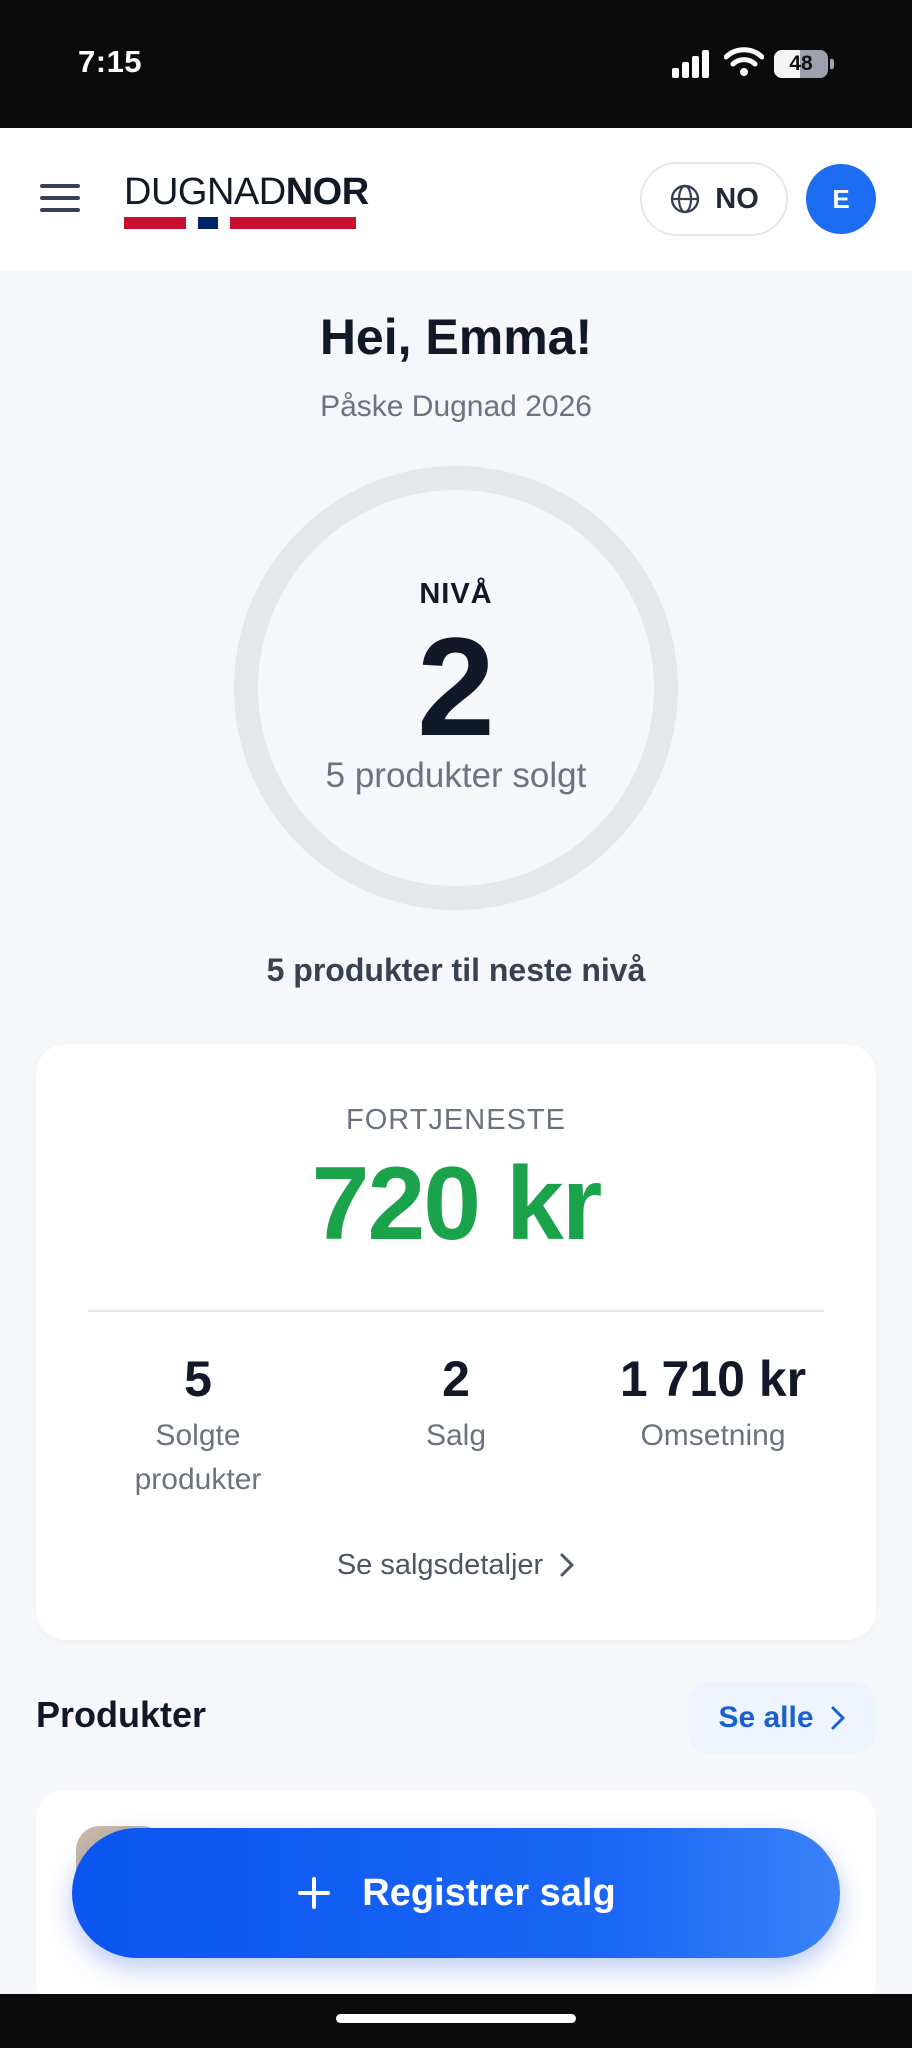 This screenshot has width=912, height=2048. I want to click on stat-value: 1 710 kr, so click(713, 1379).